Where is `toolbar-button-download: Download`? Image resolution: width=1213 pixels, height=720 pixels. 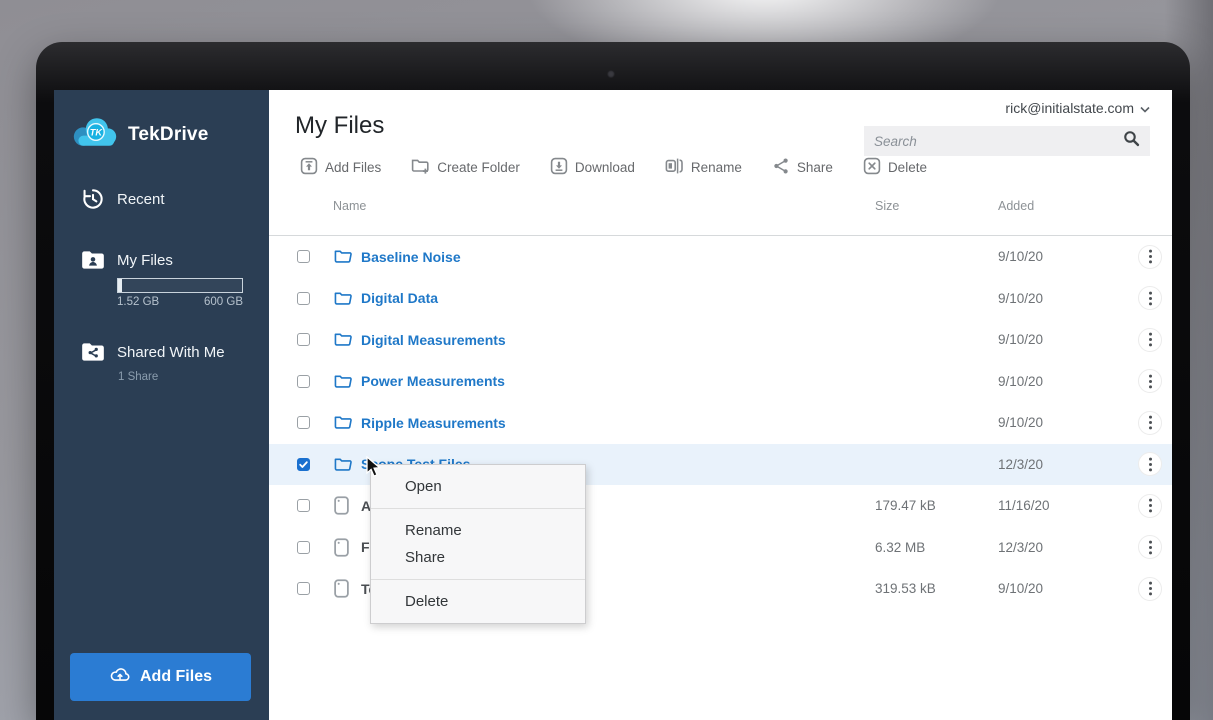
toolbar-button-download: Download is located at coordinates (592, 167).